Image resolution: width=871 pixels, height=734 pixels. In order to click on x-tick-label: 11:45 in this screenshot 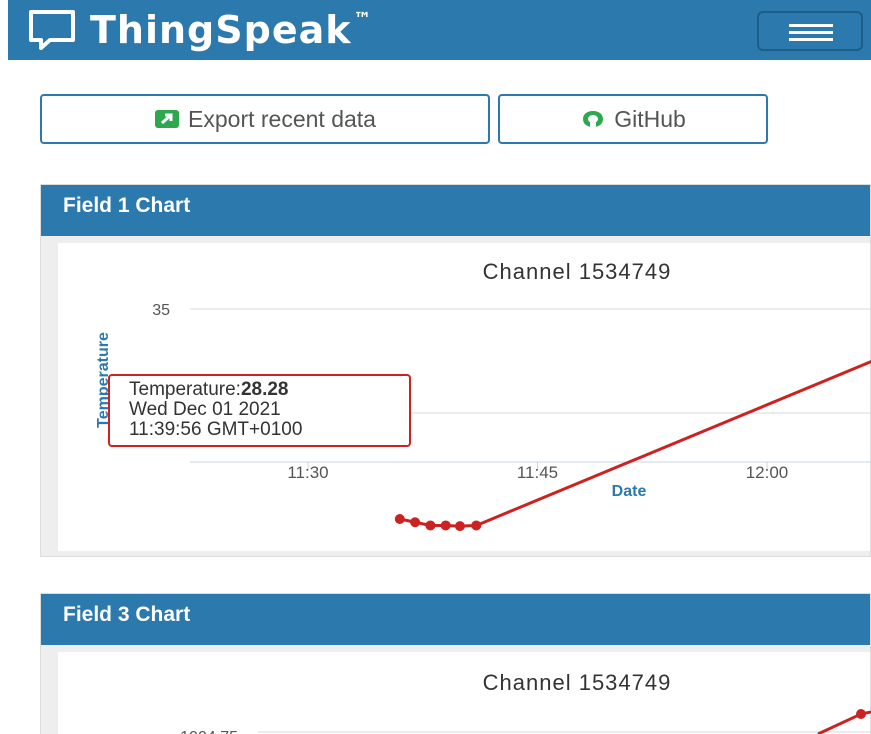, I will do `click(537, 472)`.